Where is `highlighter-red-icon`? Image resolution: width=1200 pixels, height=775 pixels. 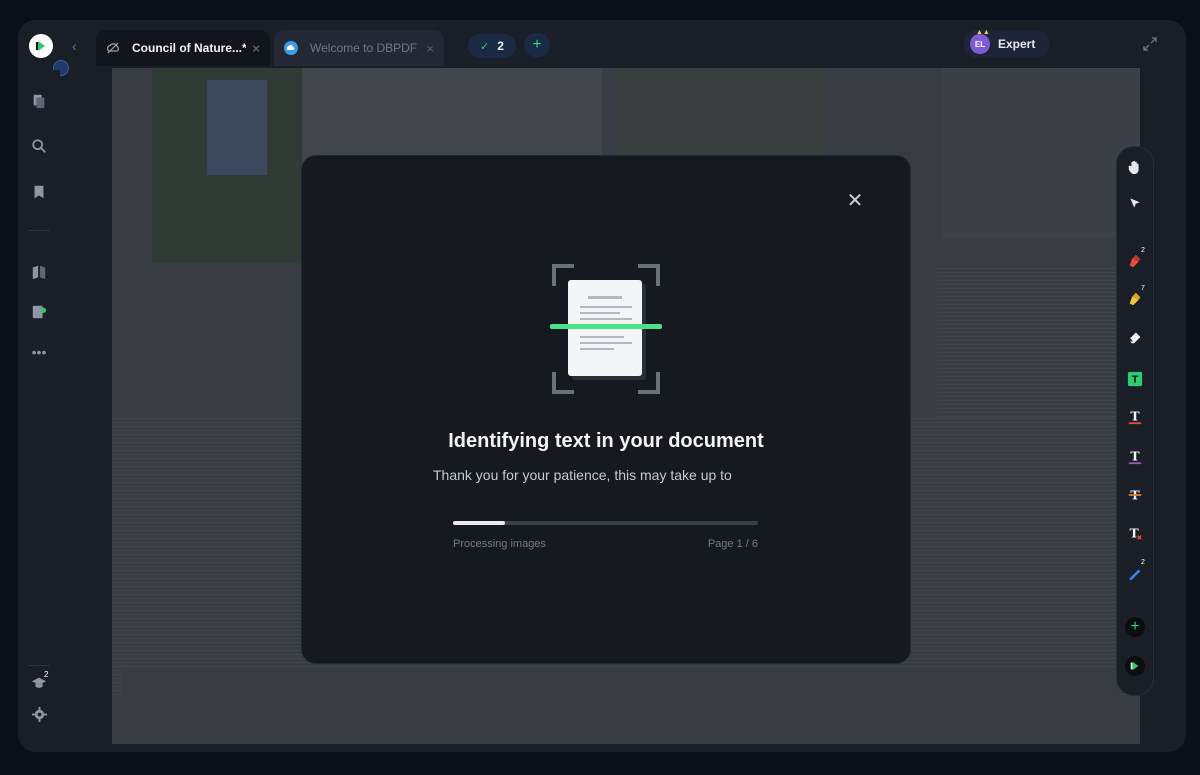 highlighter-red-icon is located at coordinates (1135, 261).